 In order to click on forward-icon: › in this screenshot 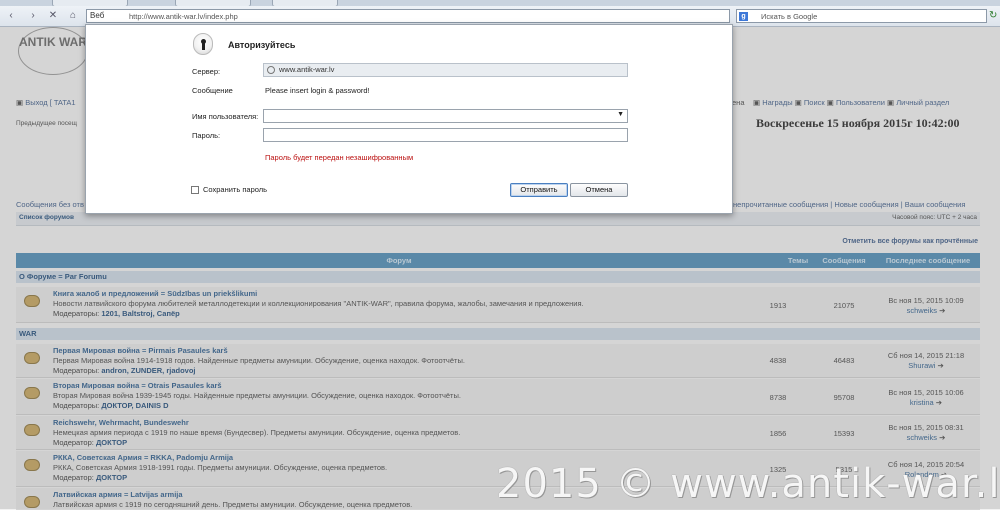, I will do `click(33, 16)`.